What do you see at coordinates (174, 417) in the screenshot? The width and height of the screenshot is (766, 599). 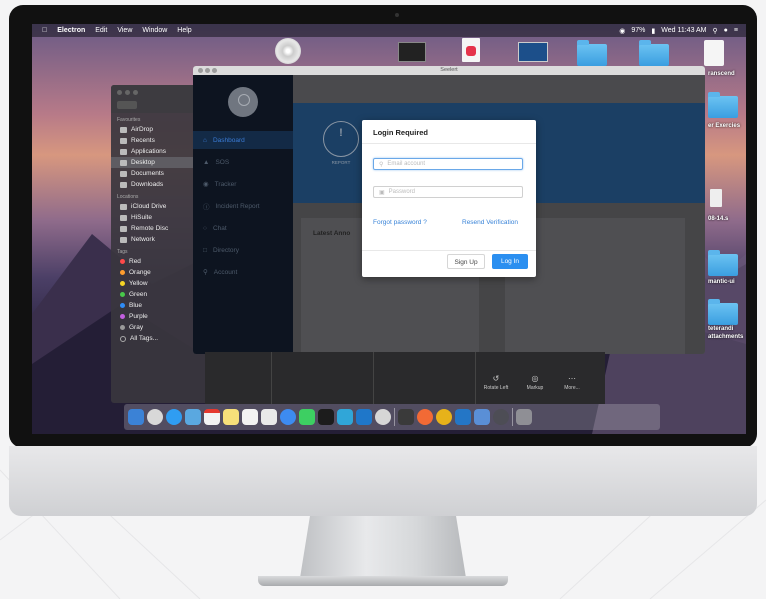 I see `safari-dock-icon` at bounding box center [174, 417].